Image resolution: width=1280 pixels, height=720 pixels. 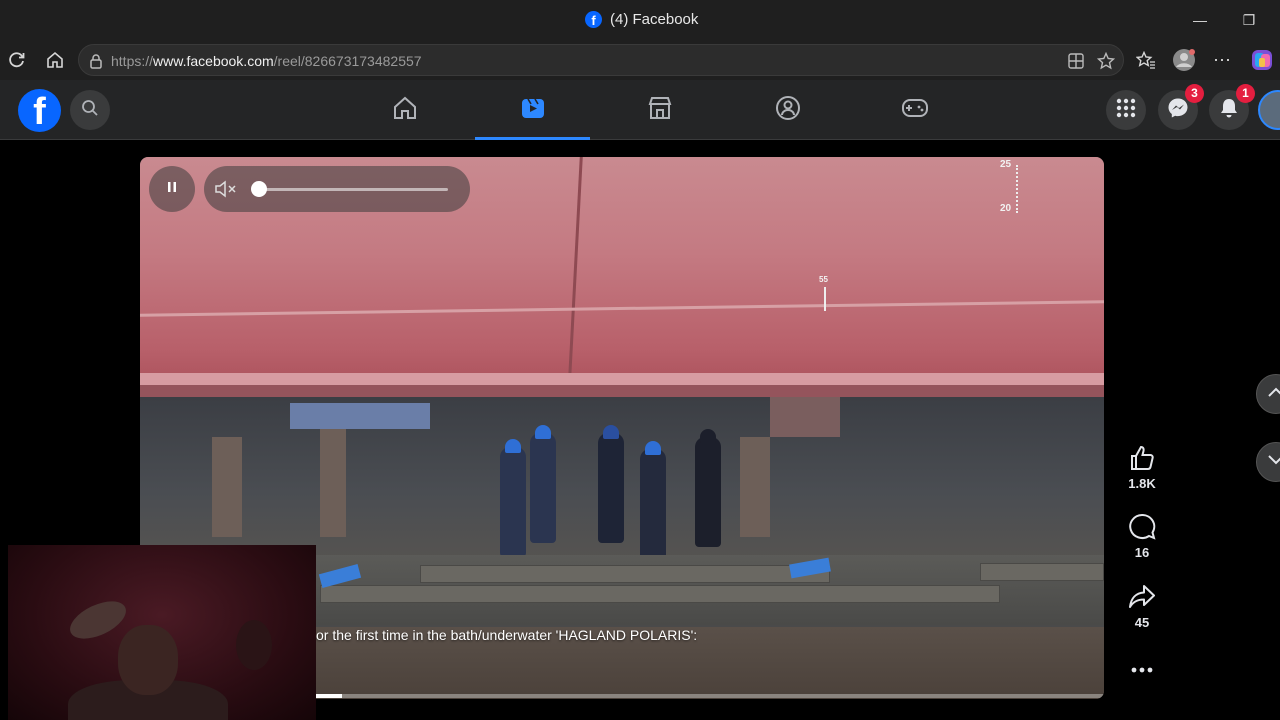 I want to click on dots-icon, so click(x=1142, y=670).